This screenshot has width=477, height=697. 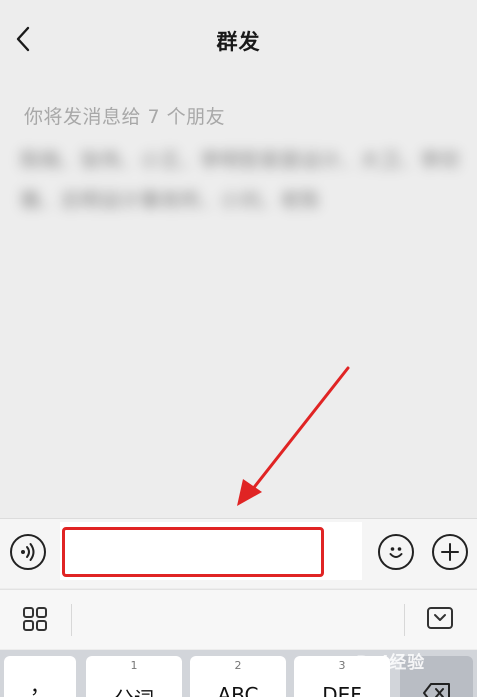 I want to click on hide-keyboard-button, so click(x=440, y=620).